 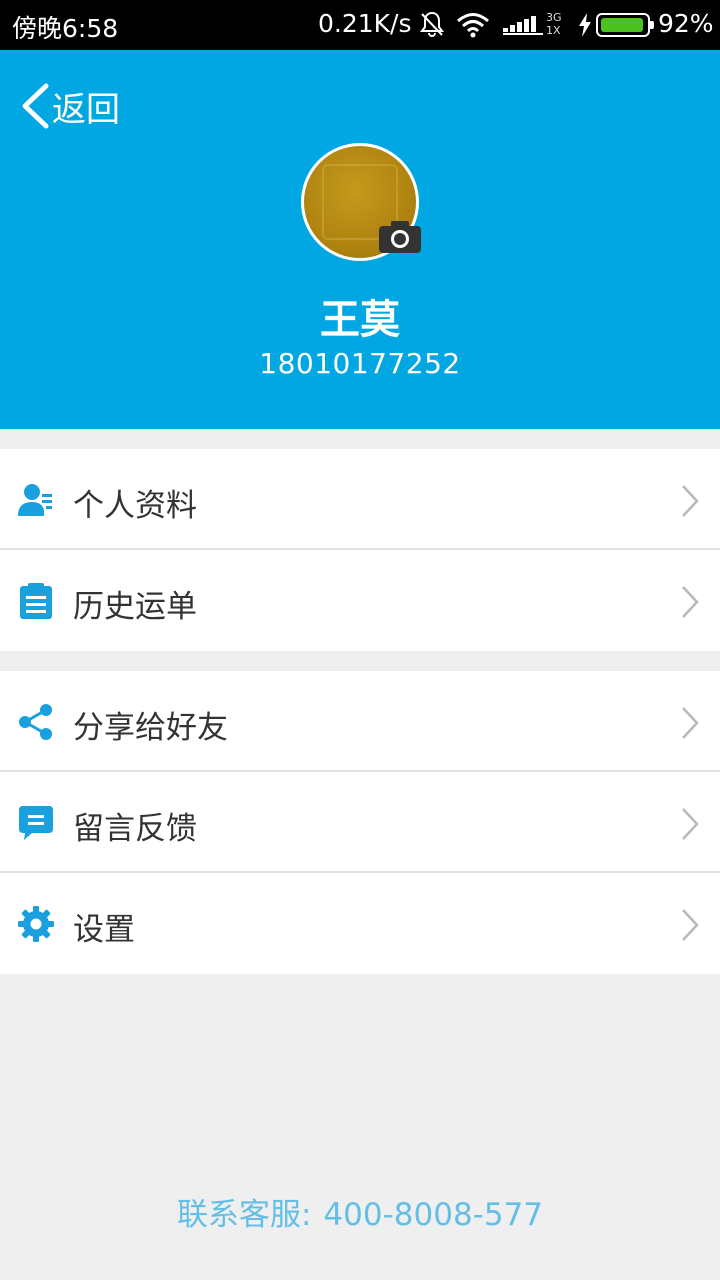 What do you see at coordinates (65, 28) in the screenshot?
I see `status-time: 傍晚6:58` at bounding box center [65, 28].